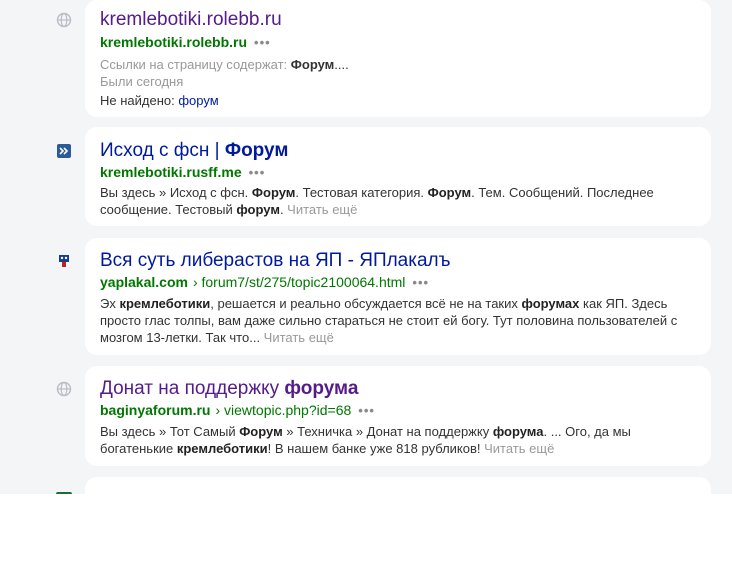 Image resolution: width=732 pixels, height=563 pixels. What do you see at coordinates (398, 42) in the screenshot?
I see `result-url: kremlebotiki.rolebb.ru •••` at bounding box center [398, 42].